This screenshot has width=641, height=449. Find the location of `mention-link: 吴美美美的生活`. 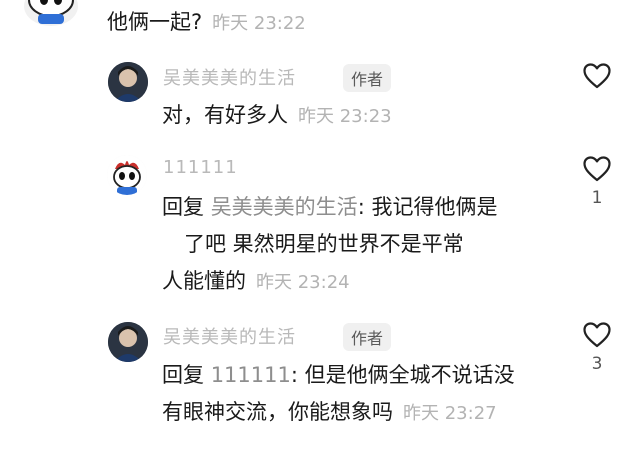

mention-link: 吴美美美的生活 is located at coordinates (284, 207).